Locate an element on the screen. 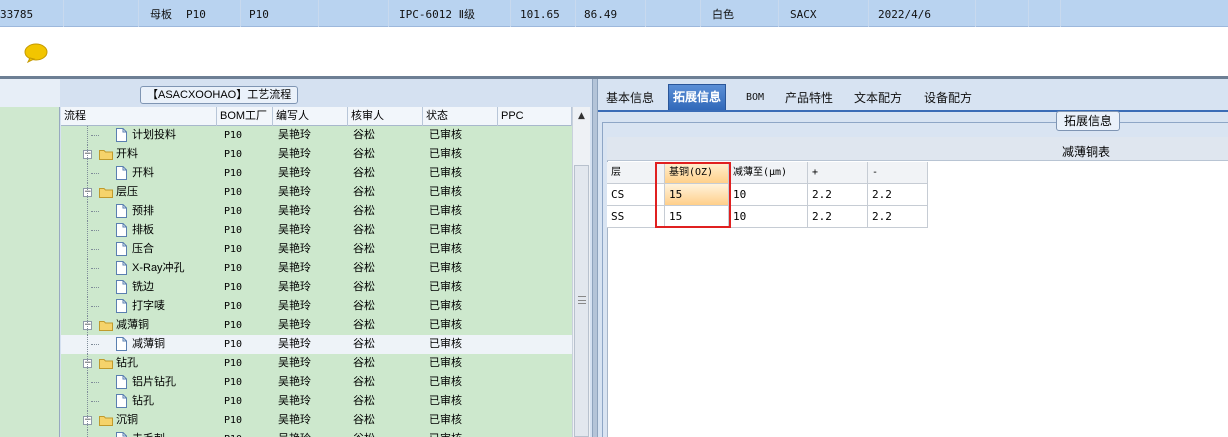 The width and height of the screenshot is (1228, 437). folder-icon is located at coordinates (106, 421).